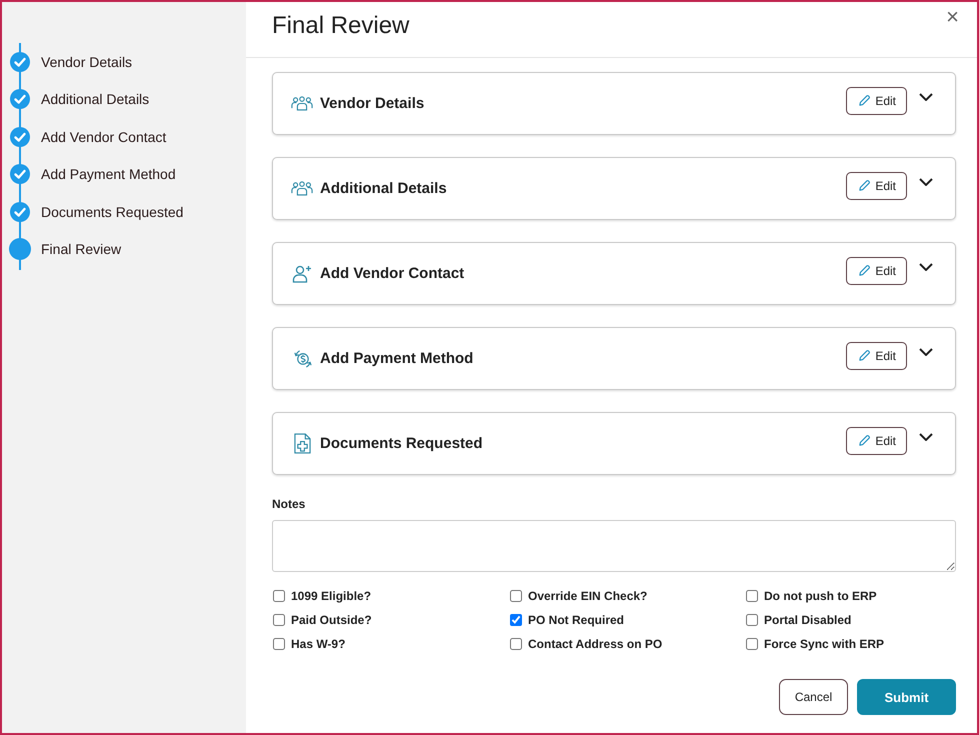 This screenshot has height=735, width=979. I want to click on section-title: Documents Requested, so click(402, 443).